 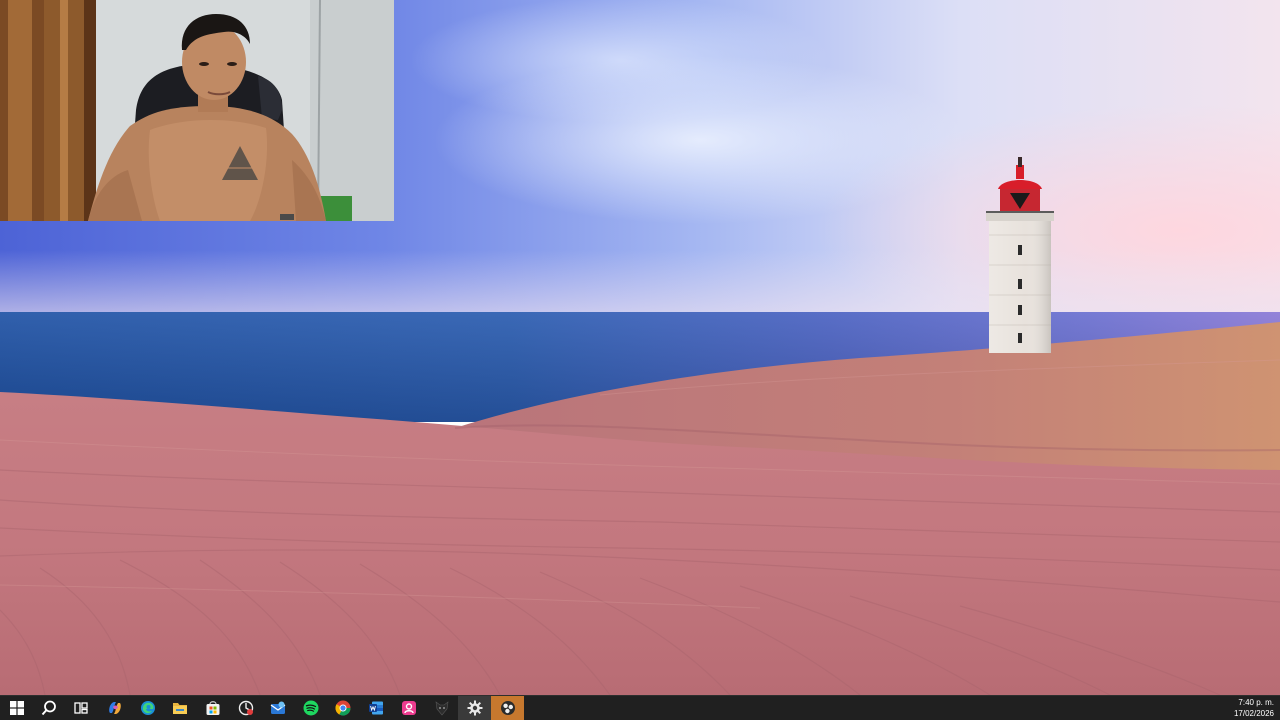 I want to click on clock-time: 7:40 p. m., so click(x=1256, y=702).